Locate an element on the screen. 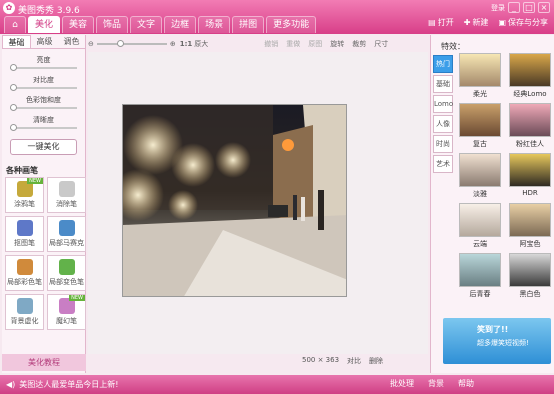 The image size is (554, 394). category-basic: 基础 is located at coordinates (443, 84).